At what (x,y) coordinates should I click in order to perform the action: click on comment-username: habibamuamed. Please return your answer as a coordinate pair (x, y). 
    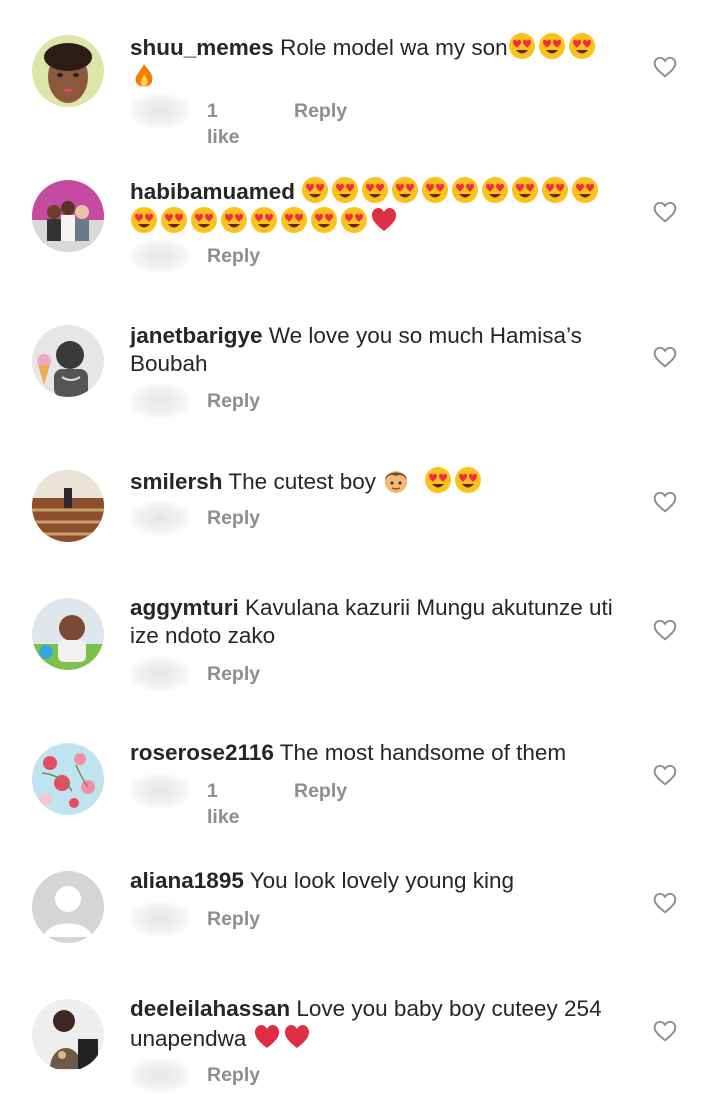
    Looking at the image, I should click on (212, 191).